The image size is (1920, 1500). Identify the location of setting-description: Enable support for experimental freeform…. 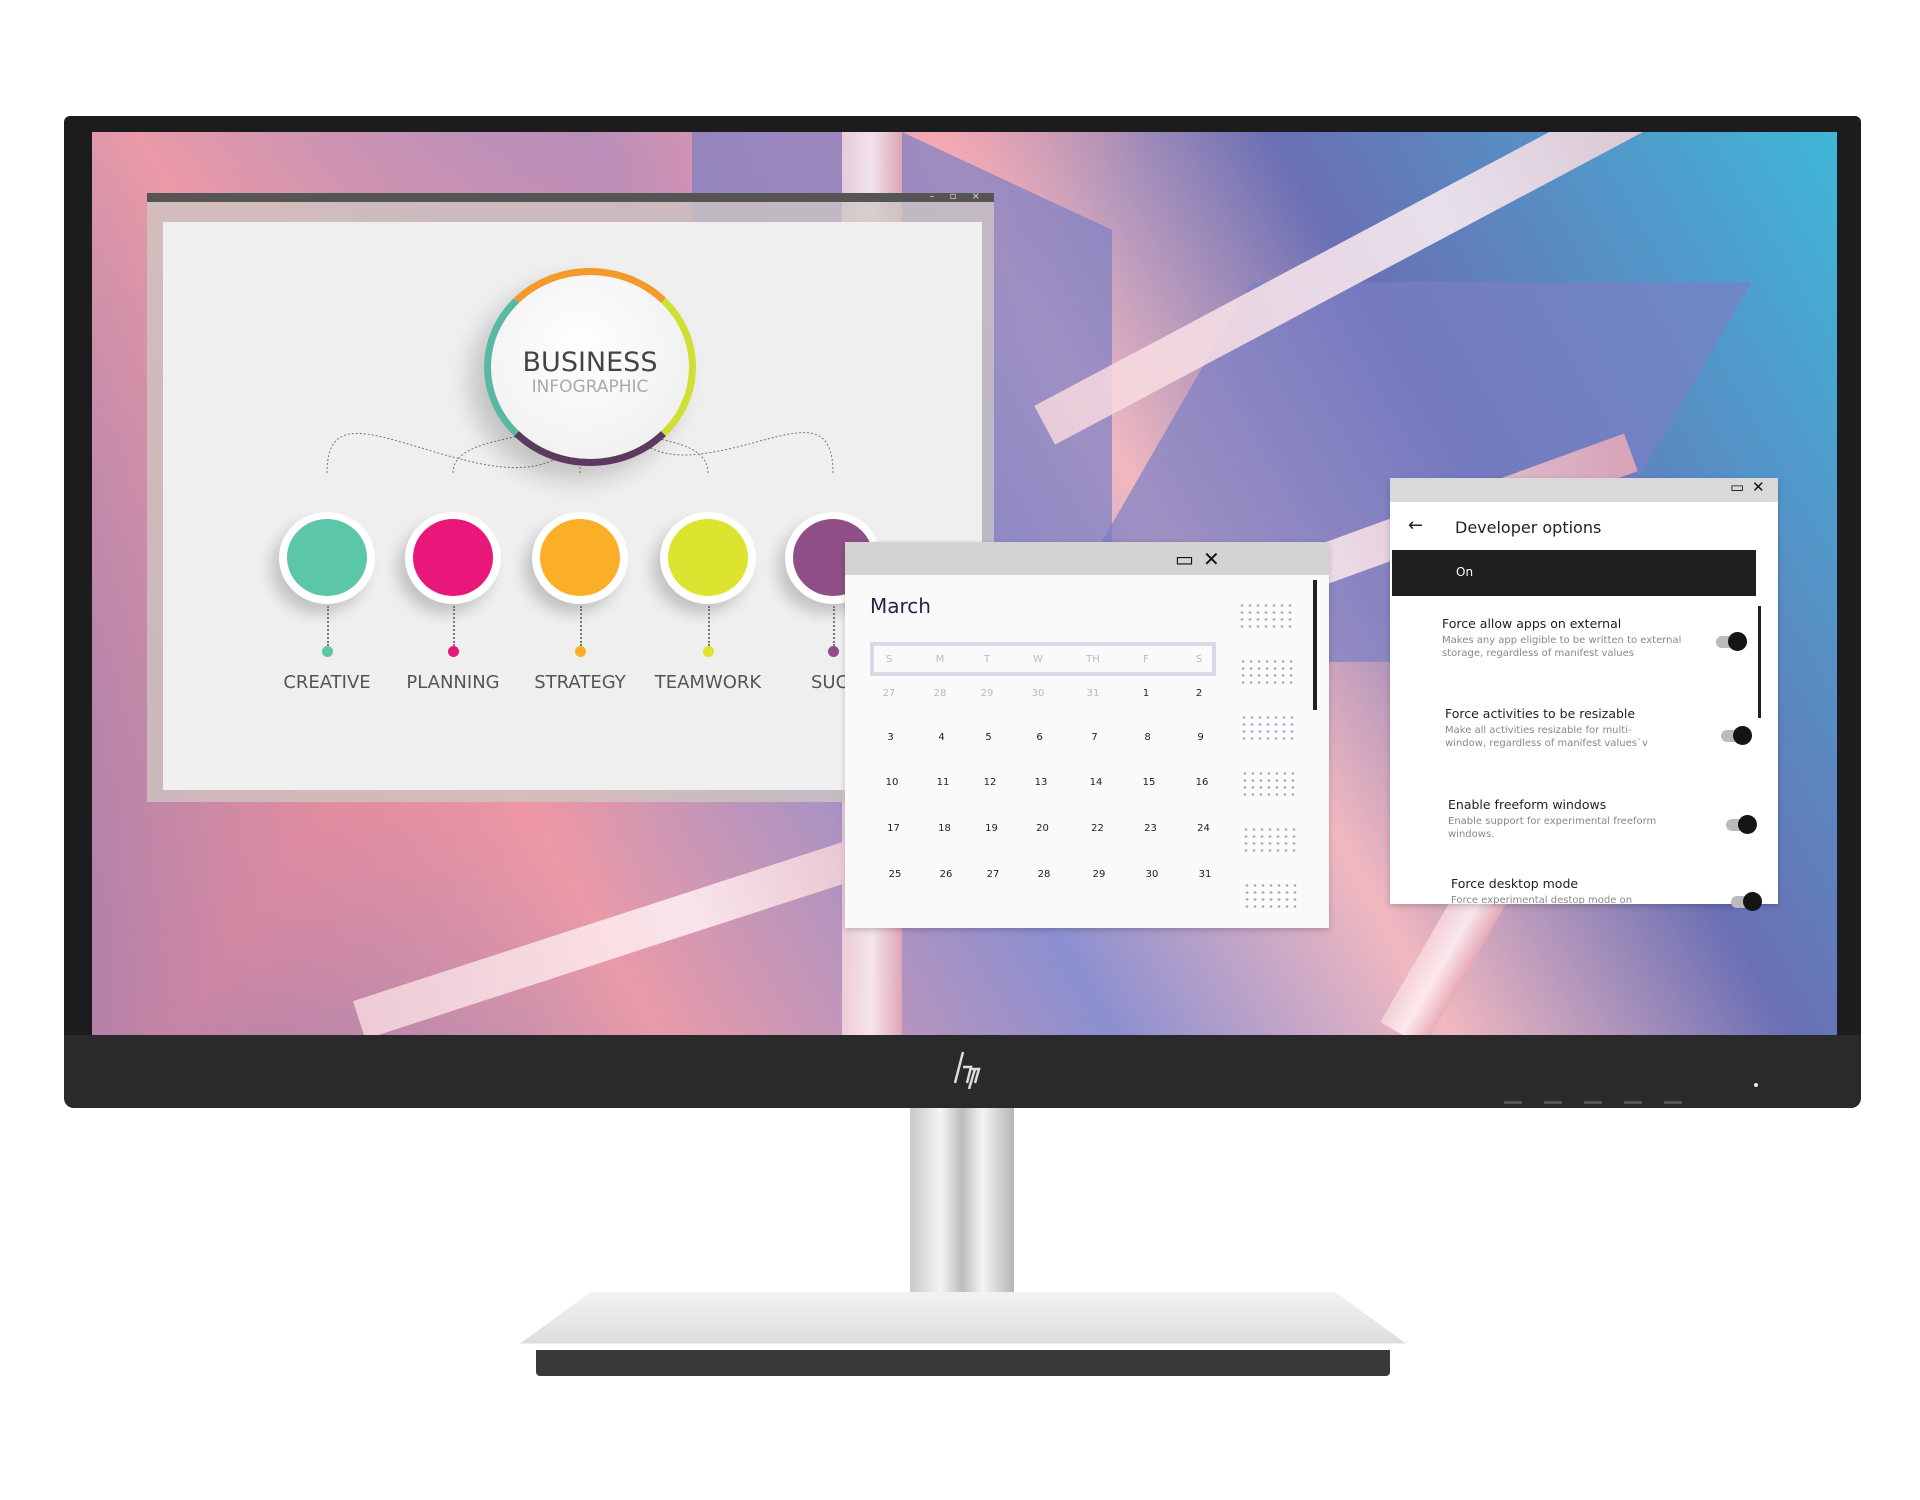
(1552, 828).